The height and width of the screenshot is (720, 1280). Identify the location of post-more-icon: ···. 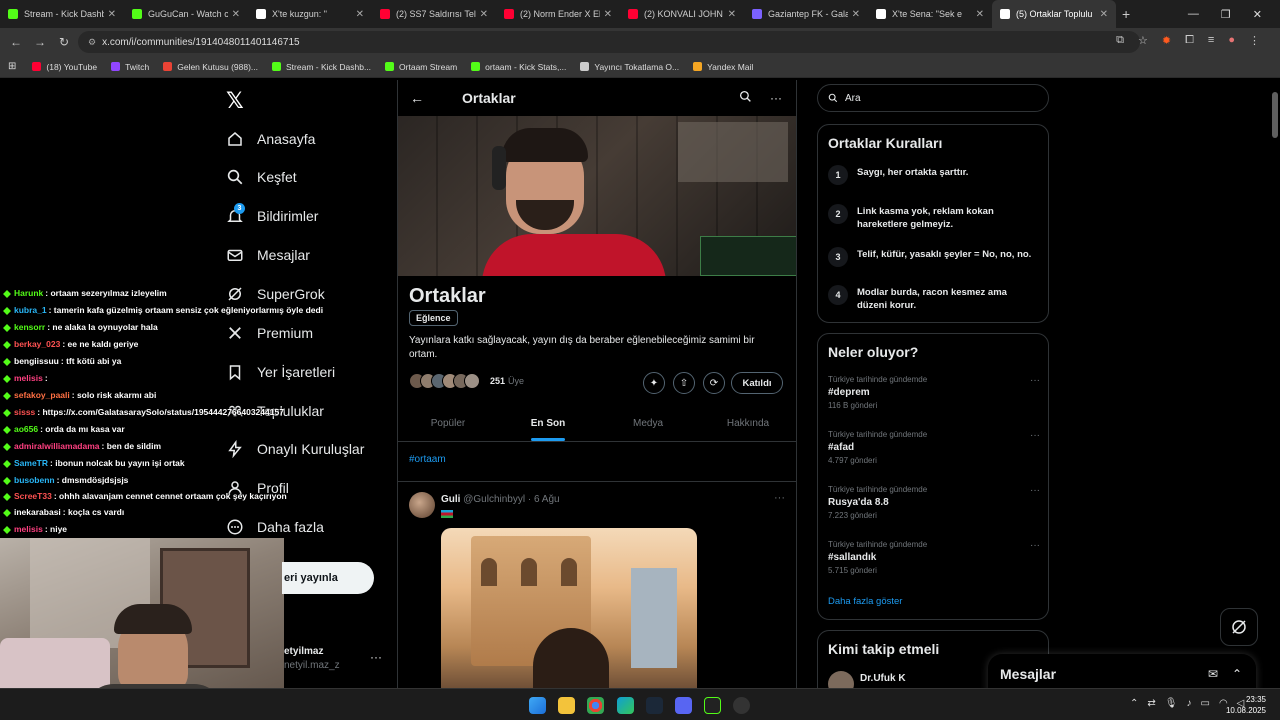
(779, 498).